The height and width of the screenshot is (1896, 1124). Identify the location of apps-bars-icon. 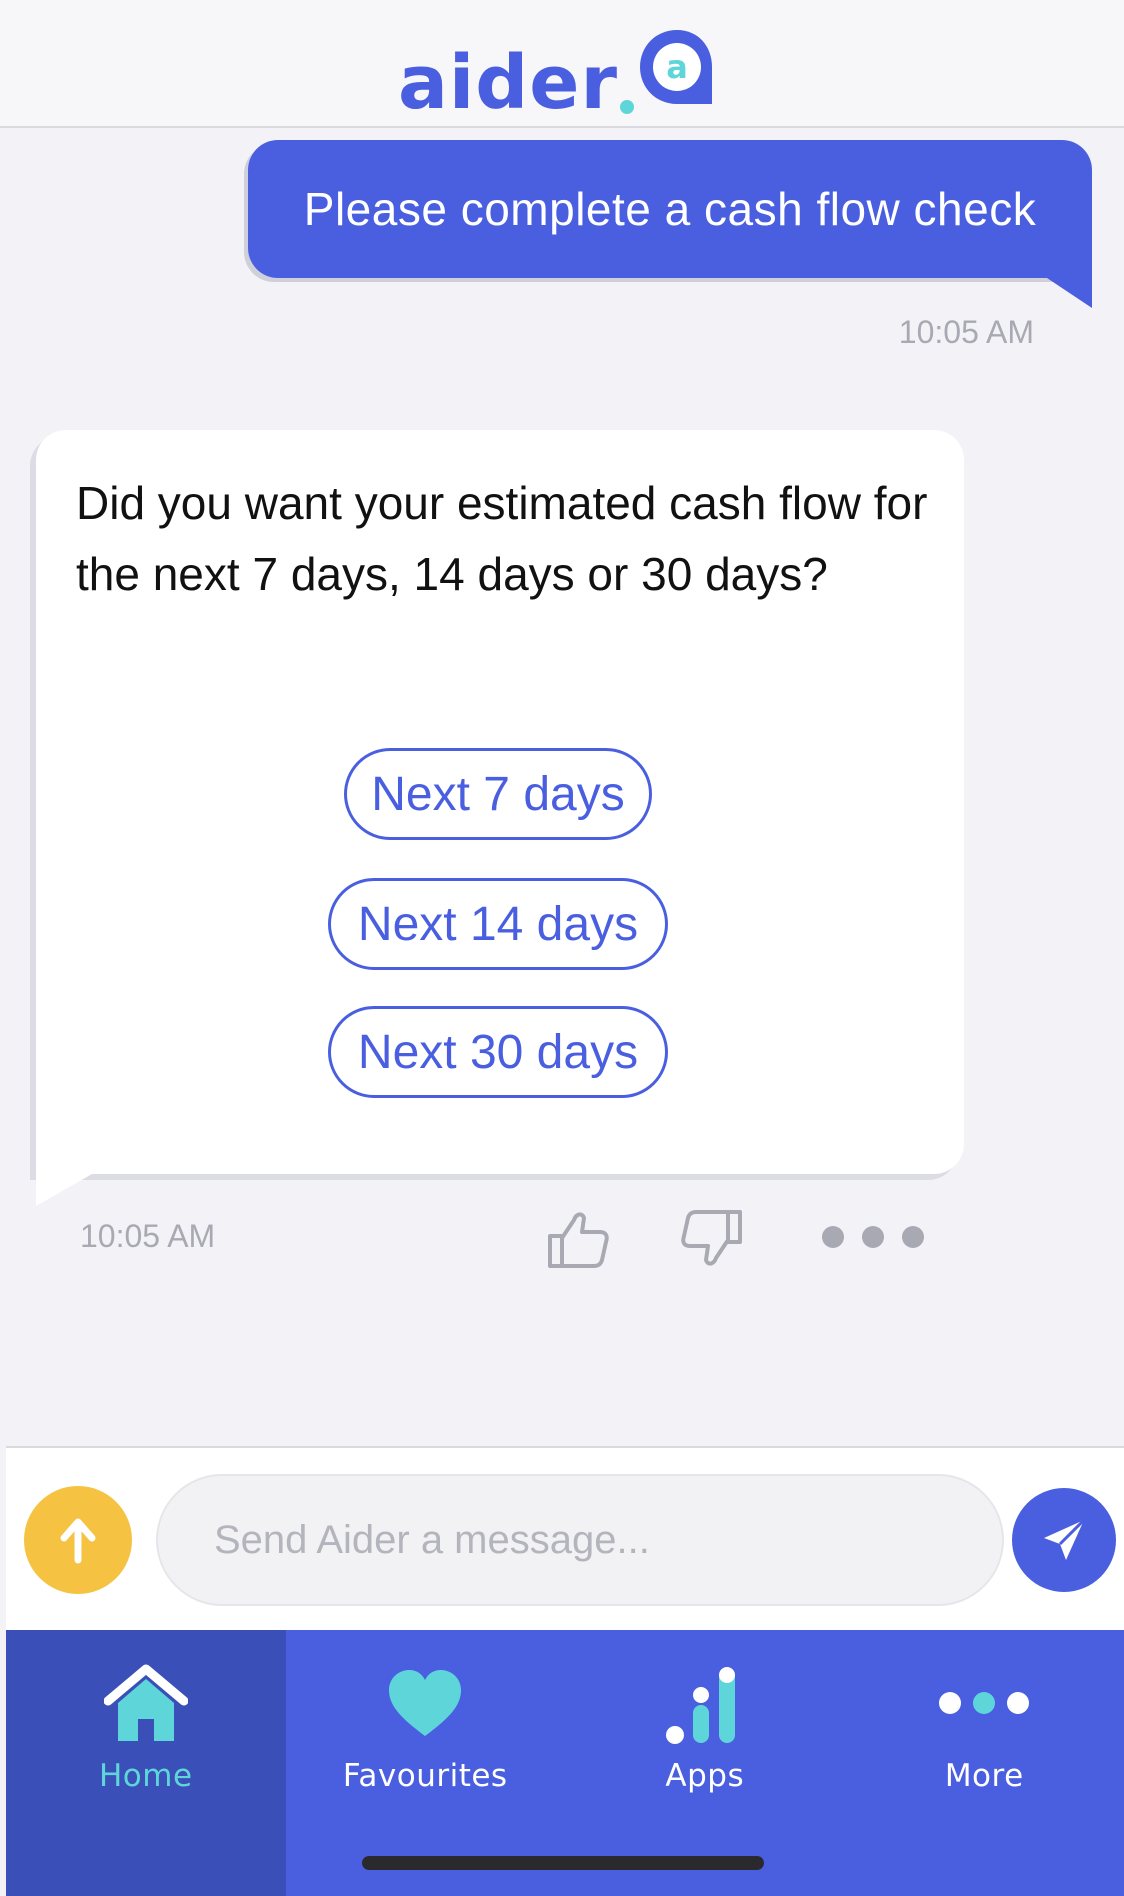
(705, 1703).